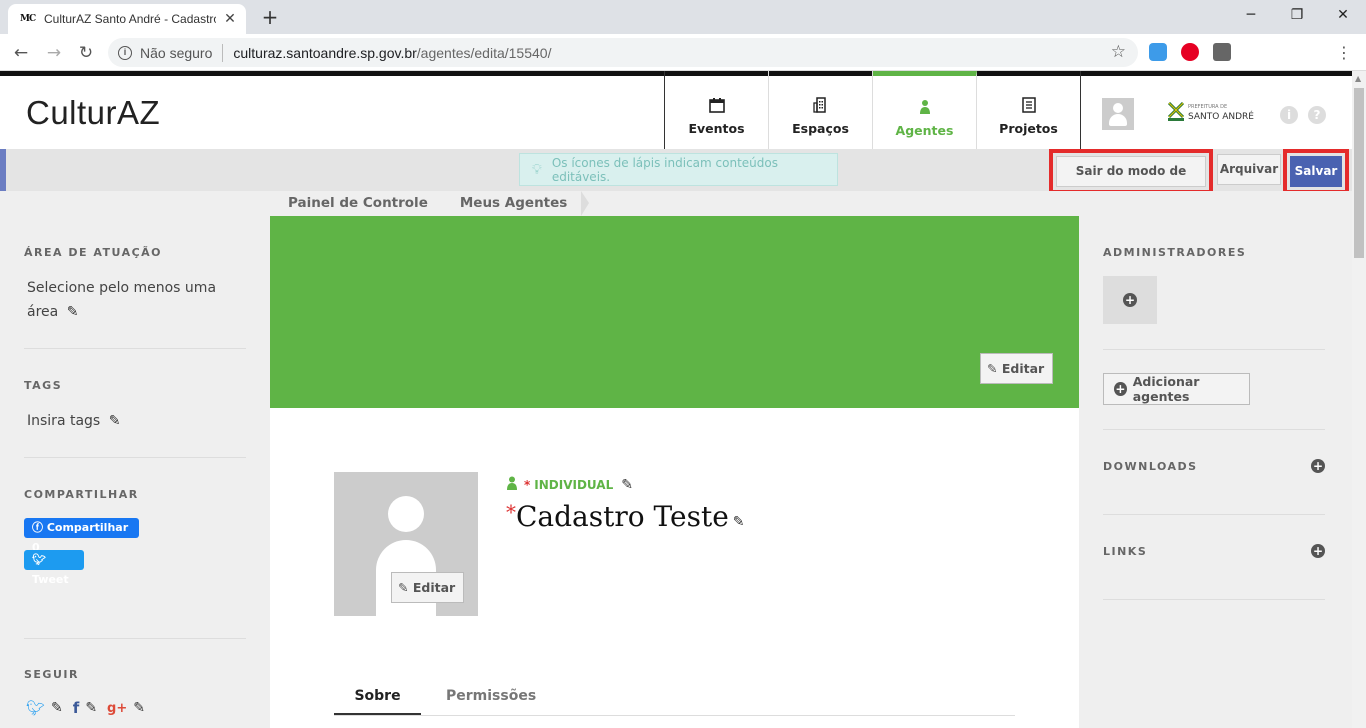 The height and width of the screenshot is (728, 1366). I want to click on tags-text: Insira tags, so click(64, 421).